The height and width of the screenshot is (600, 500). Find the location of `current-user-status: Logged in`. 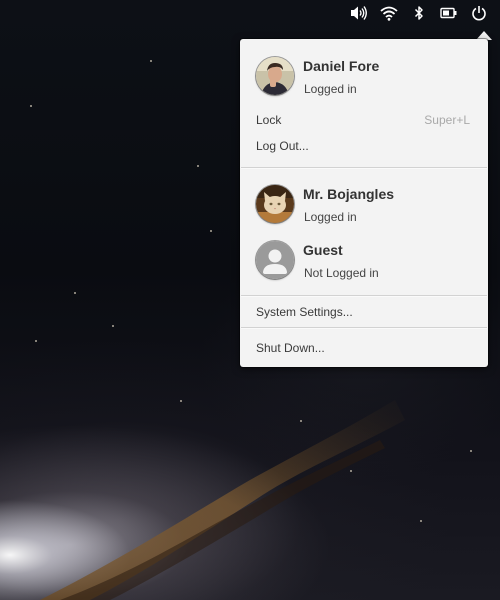

current-user-status: Logged in is located at coordinates (330, 89).